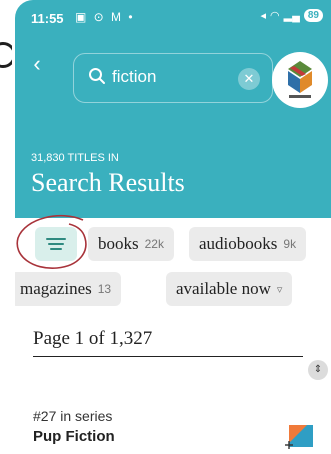 This screenshot has height=454, width=331. What do you see at coordinates (173, 78) in the screenshot?
I see `search-field: fiction ✕` at bounding box center [173, 78].